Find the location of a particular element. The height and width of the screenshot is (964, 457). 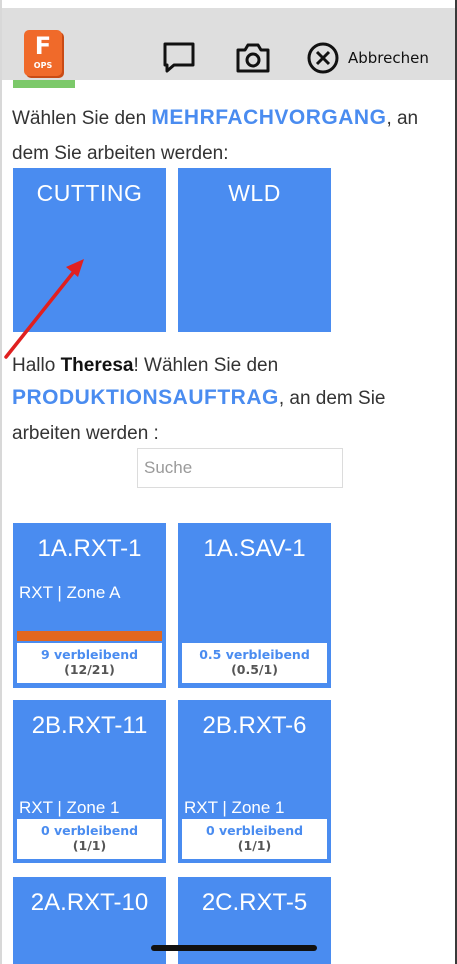

order-remaining: 9 verbleibend is located at coordinates (89, 654).